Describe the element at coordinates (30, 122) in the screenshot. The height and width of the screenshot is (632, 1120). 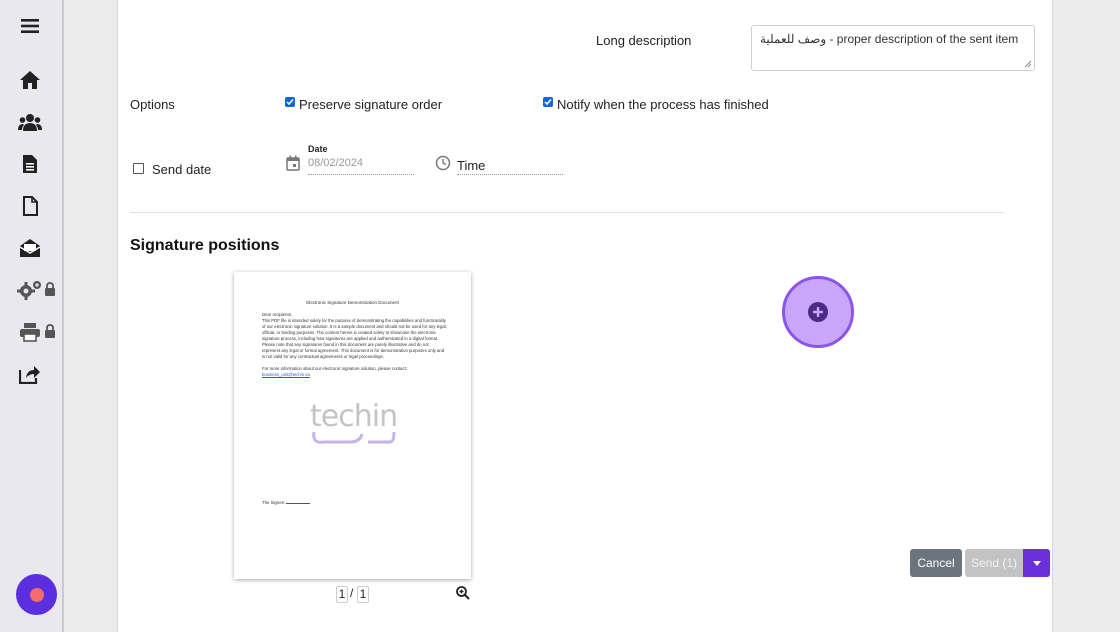
I see `users-icon` at that location.